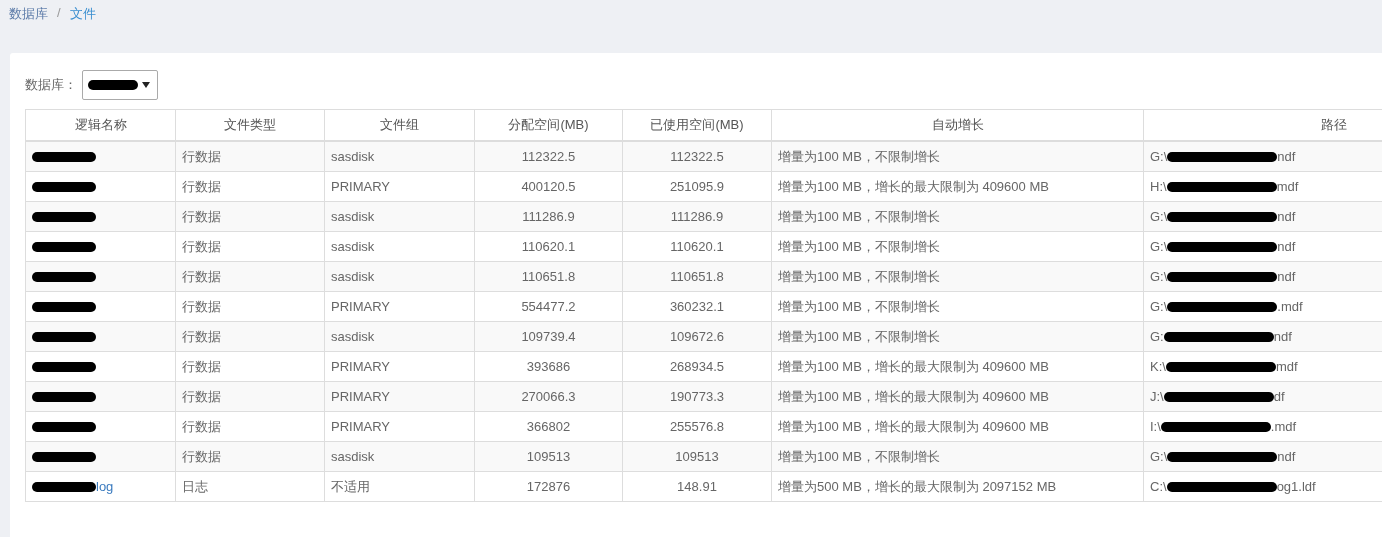 The height and width of the screenshot is (537, 1382). Describe the element at coordinates (1158, 366) in the screenshot. I see `path-text: K:\` at that location.